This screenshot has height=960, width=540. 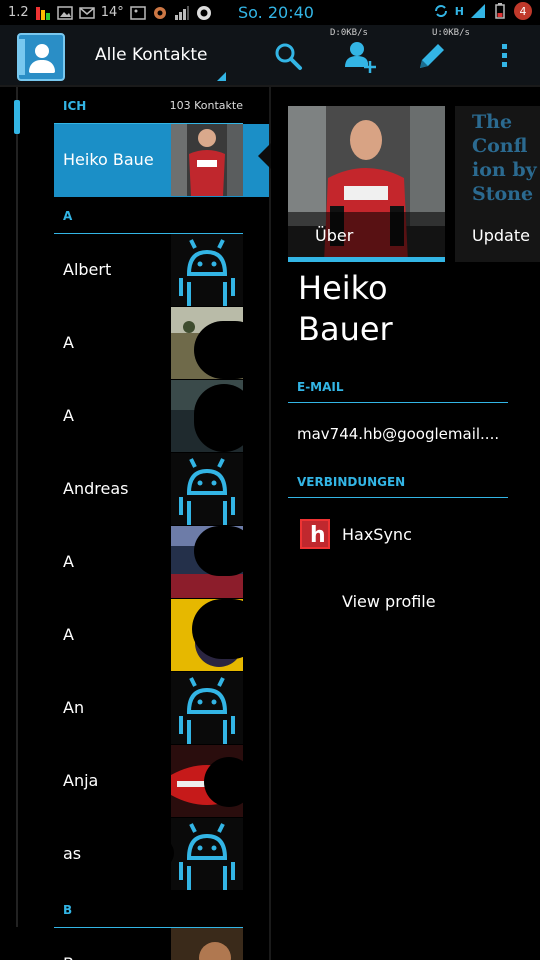 I want to click on contact-row: Anja, so click(x=162, y=781).